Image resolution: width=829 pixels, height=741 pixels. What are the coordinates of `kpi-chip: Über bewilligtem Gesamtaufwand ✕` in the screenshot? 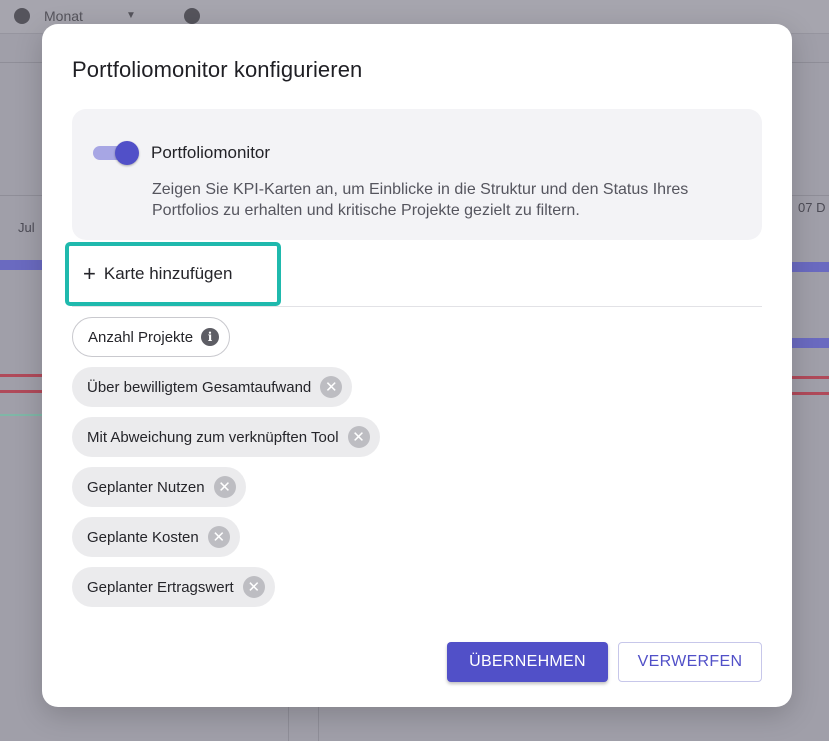 It's located at (212, 387).